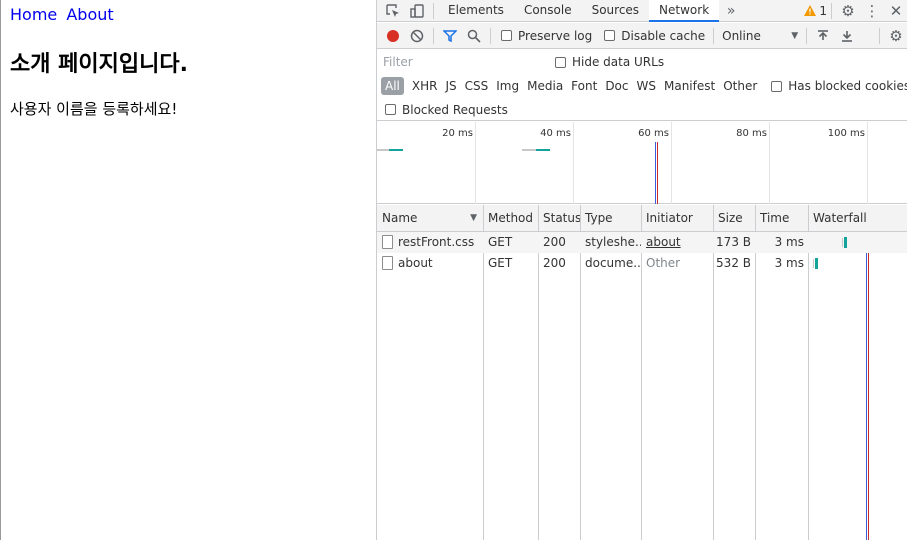 The height and width of the screenshot is (540, 907). I want to click on tab-console: Console, so click(548, 11).